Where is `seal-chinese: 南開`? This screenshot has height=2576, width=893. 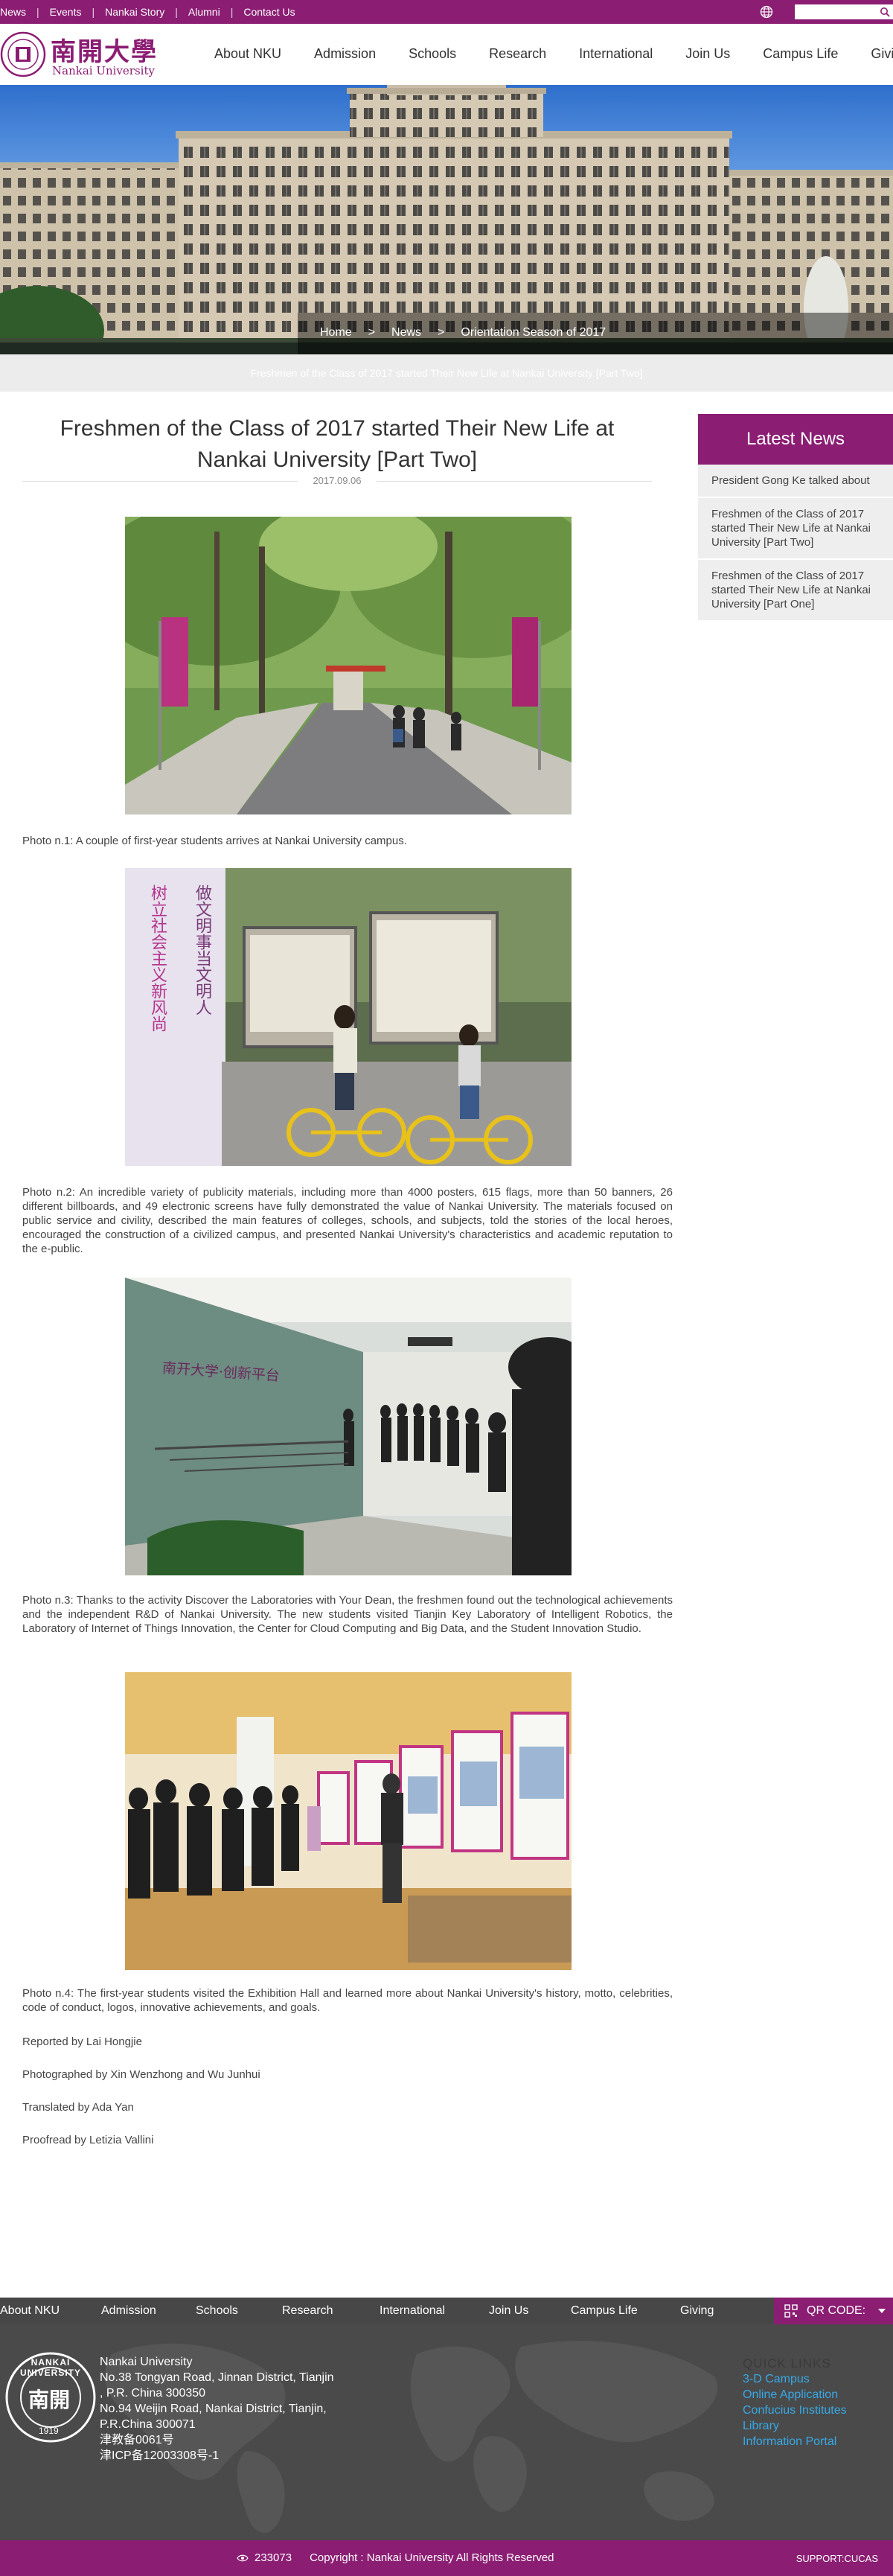 seal-chinese: 南開 is located at coordinates (50, 2400).